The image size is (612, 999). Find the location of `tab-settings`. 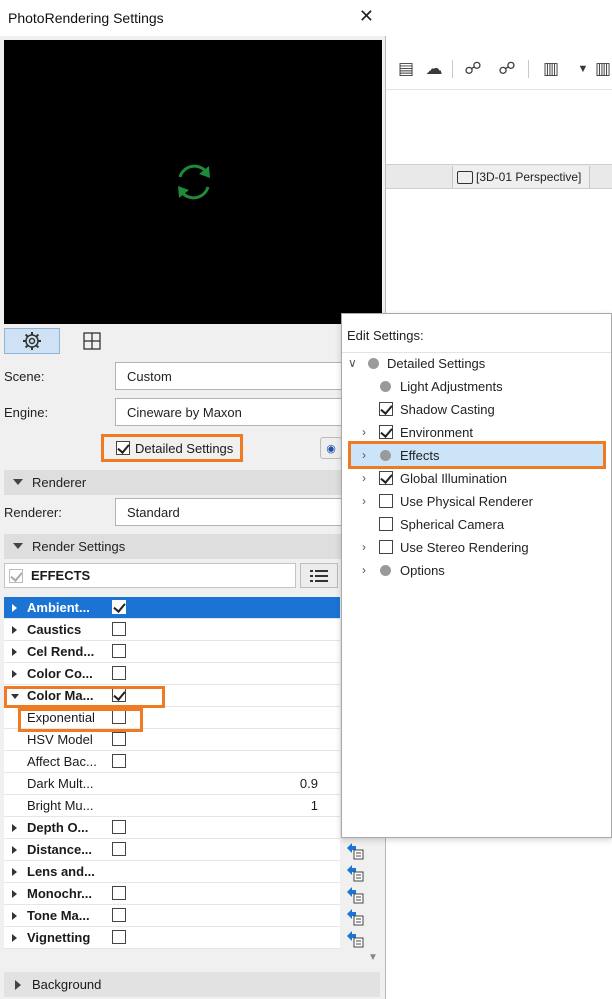

tab-settings is located at coordinates (32, 341).